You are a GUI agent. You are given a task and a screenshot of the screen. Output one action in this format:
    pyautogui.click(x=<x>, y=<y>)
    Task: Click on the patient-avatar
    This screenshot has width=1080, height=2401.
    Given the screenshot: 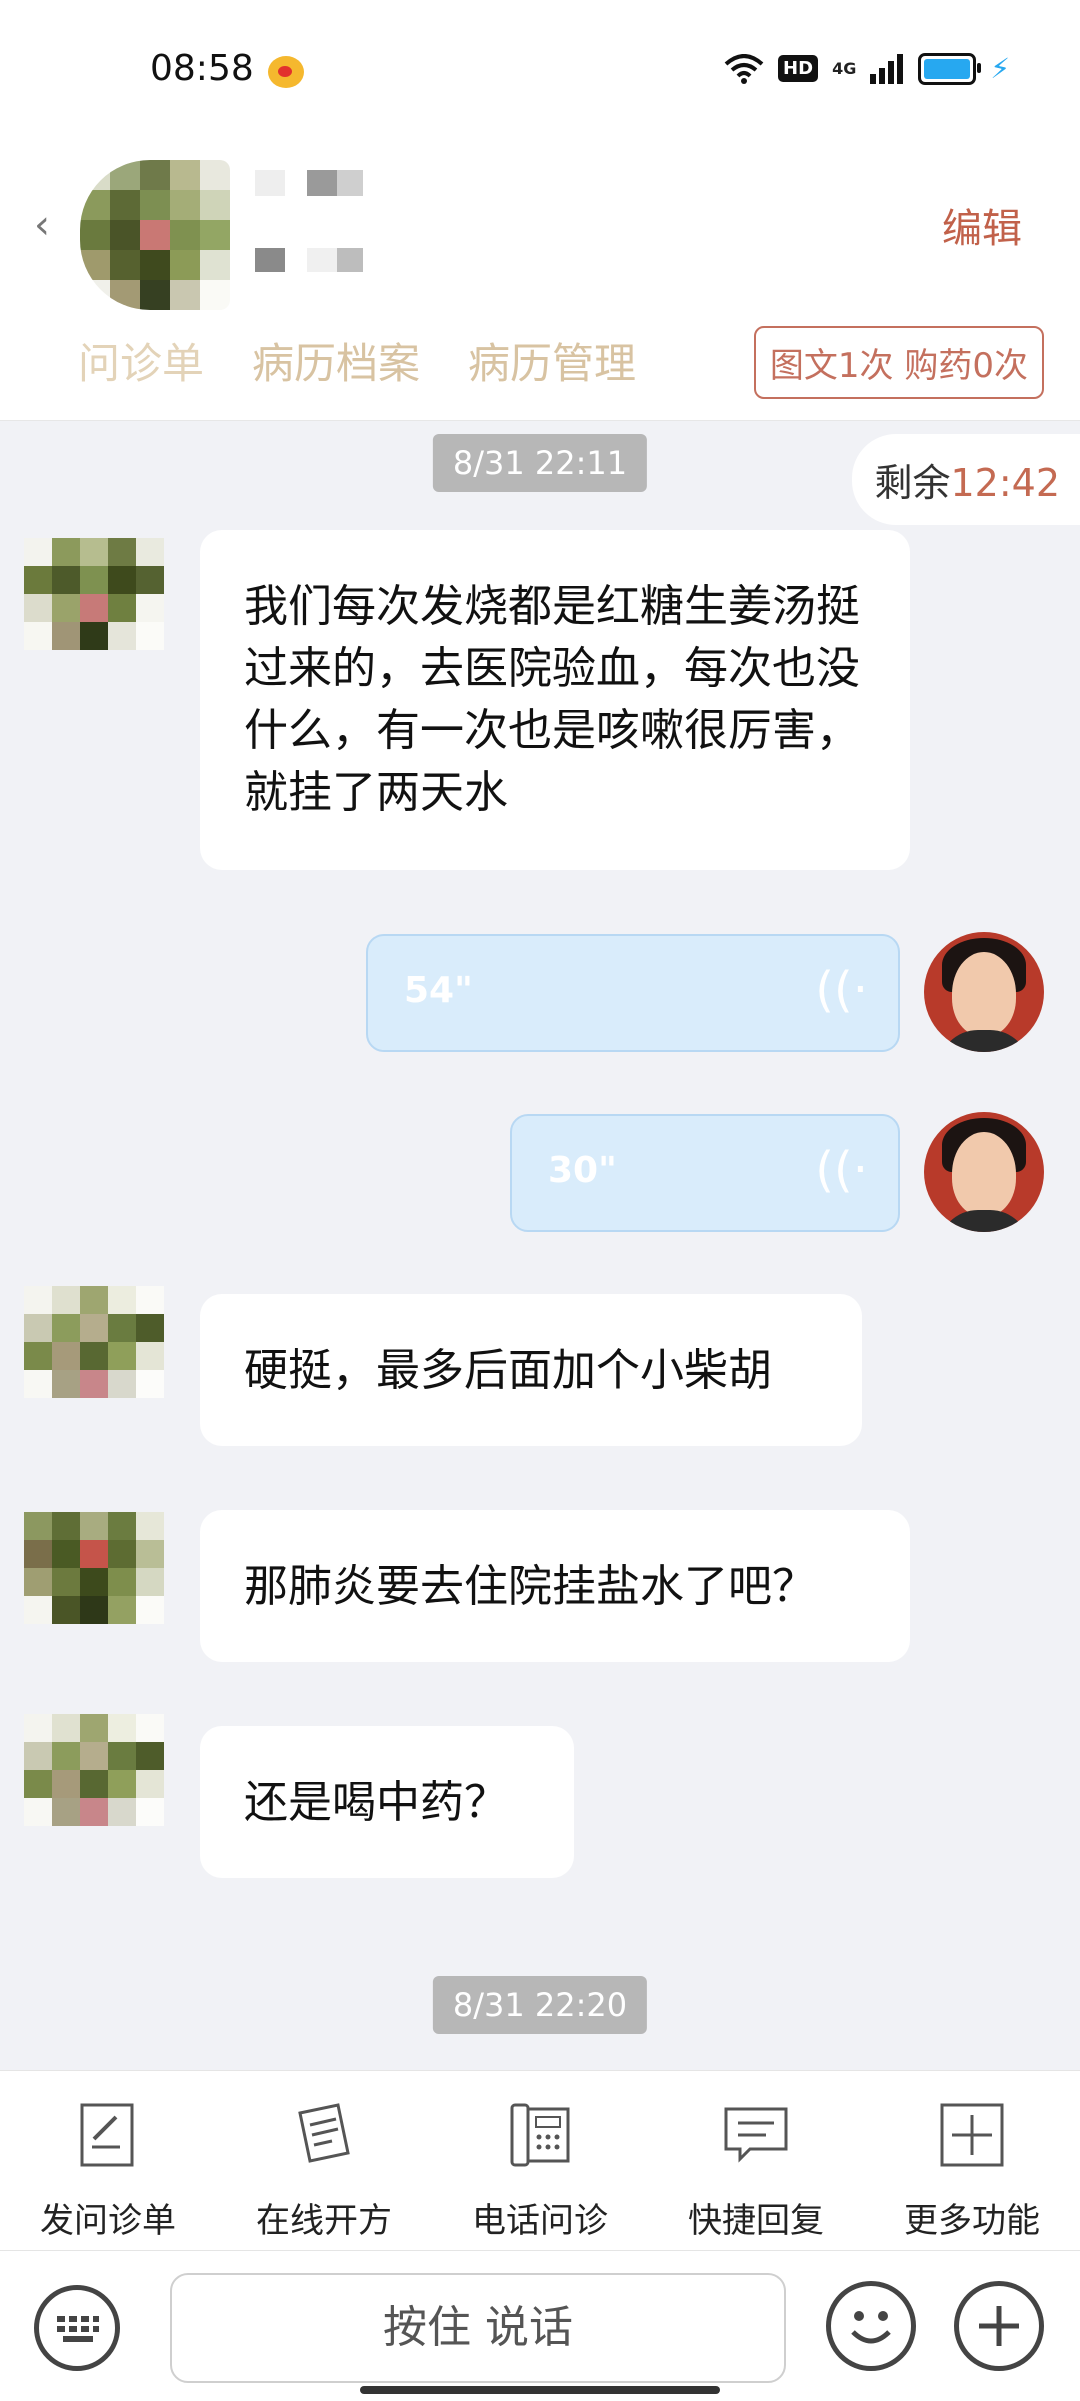 What is the action you would take?
    pyautogui.click(x=155, y=235)
    